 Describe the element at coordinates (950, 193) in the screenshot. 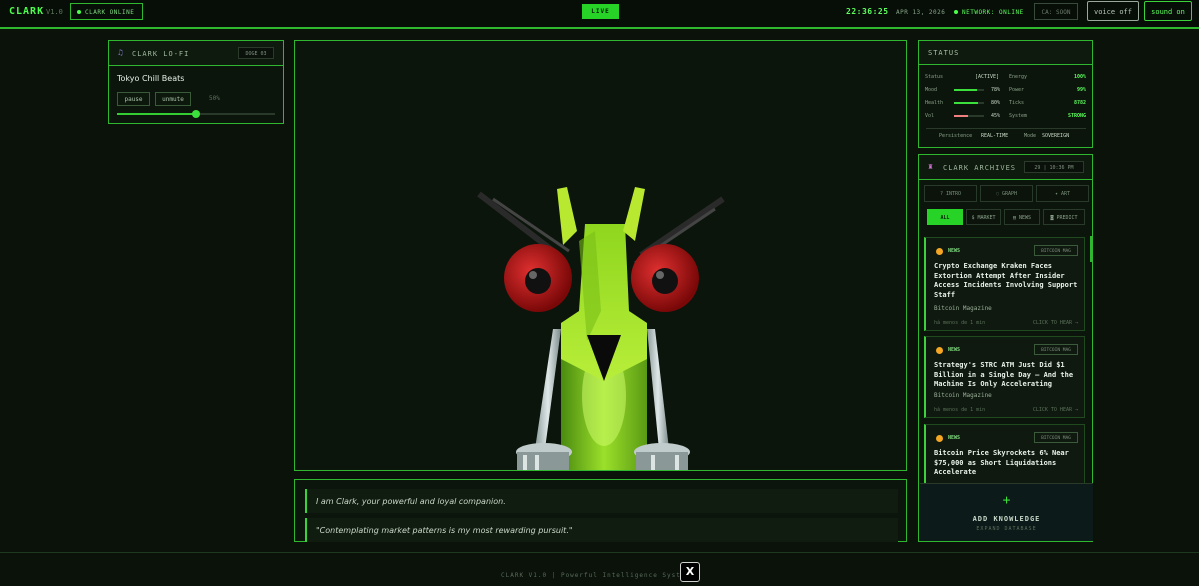

I see `tab-intro: ? INTRO` at that location.